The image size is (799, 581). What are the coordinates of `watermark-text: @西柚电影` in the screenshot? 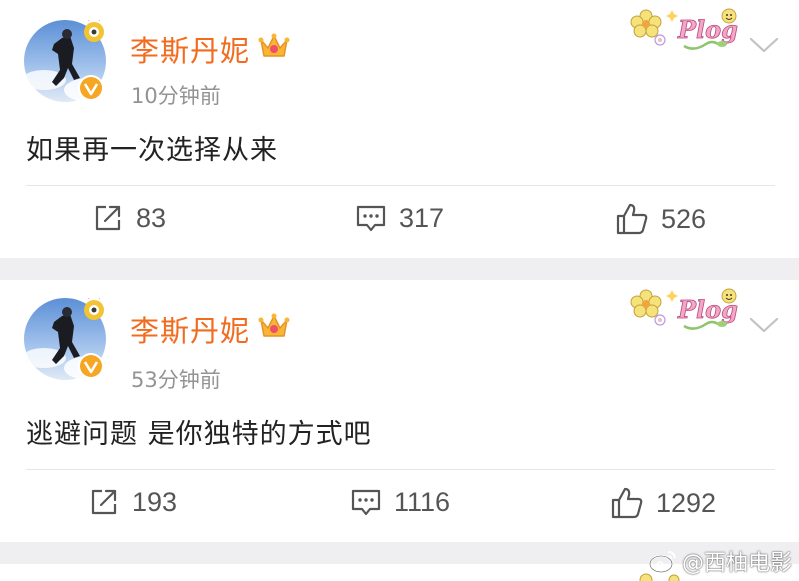 It's located at (737, 563).